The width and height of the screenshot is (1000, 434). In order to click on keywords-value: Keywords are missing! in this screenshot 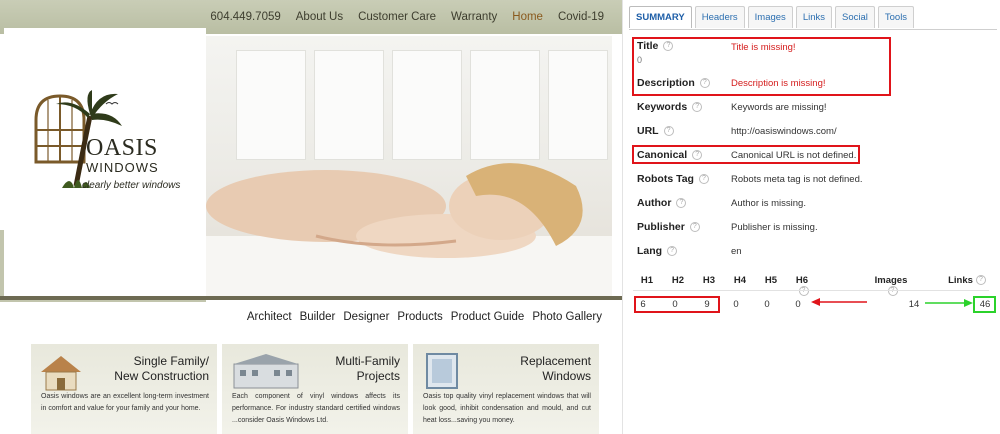, I will do `click(779, 107)`.